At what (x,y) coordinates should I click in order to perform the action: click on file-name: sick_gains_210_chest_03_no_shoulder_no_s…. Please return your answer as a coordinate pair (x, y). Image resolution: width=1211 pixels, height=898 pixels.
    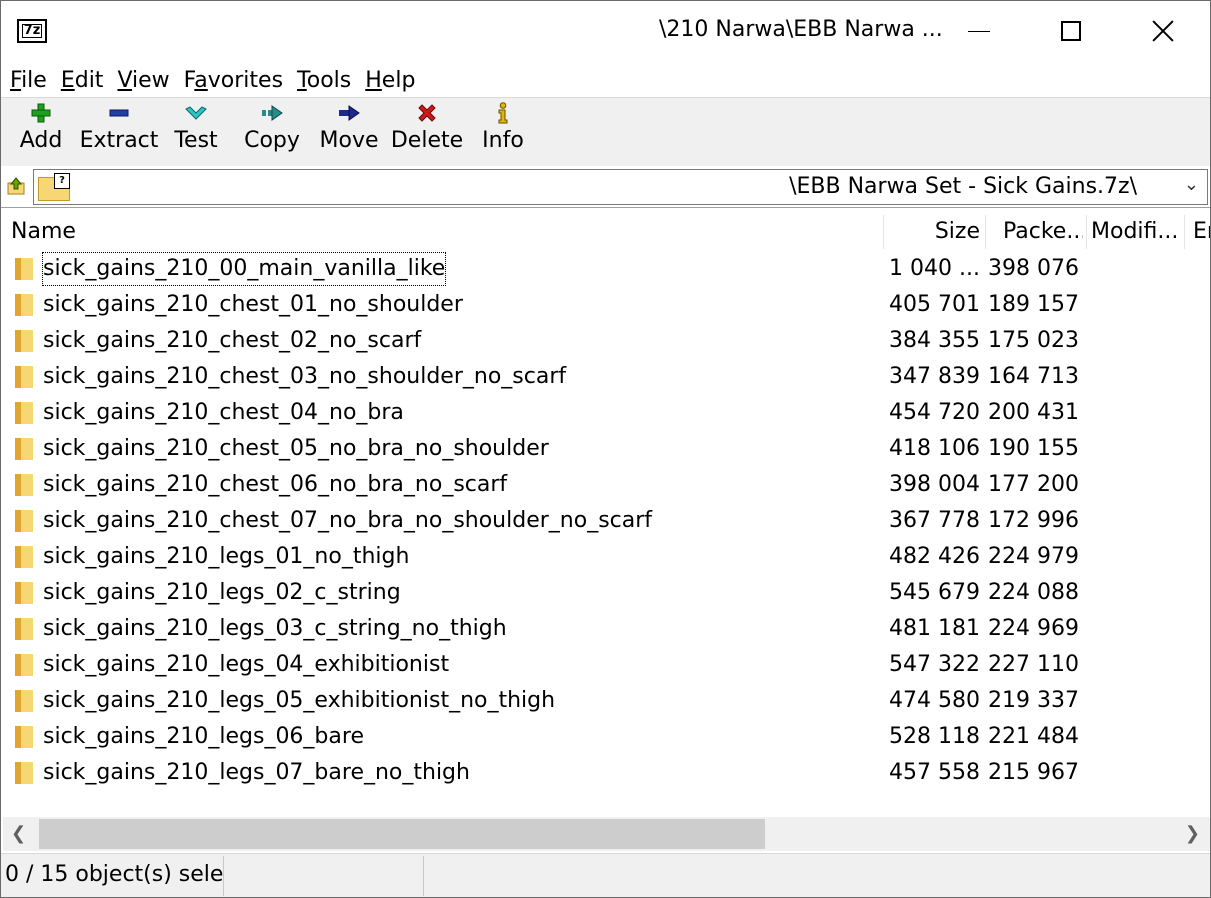
    Looking at the image, I should click on (305, 376).